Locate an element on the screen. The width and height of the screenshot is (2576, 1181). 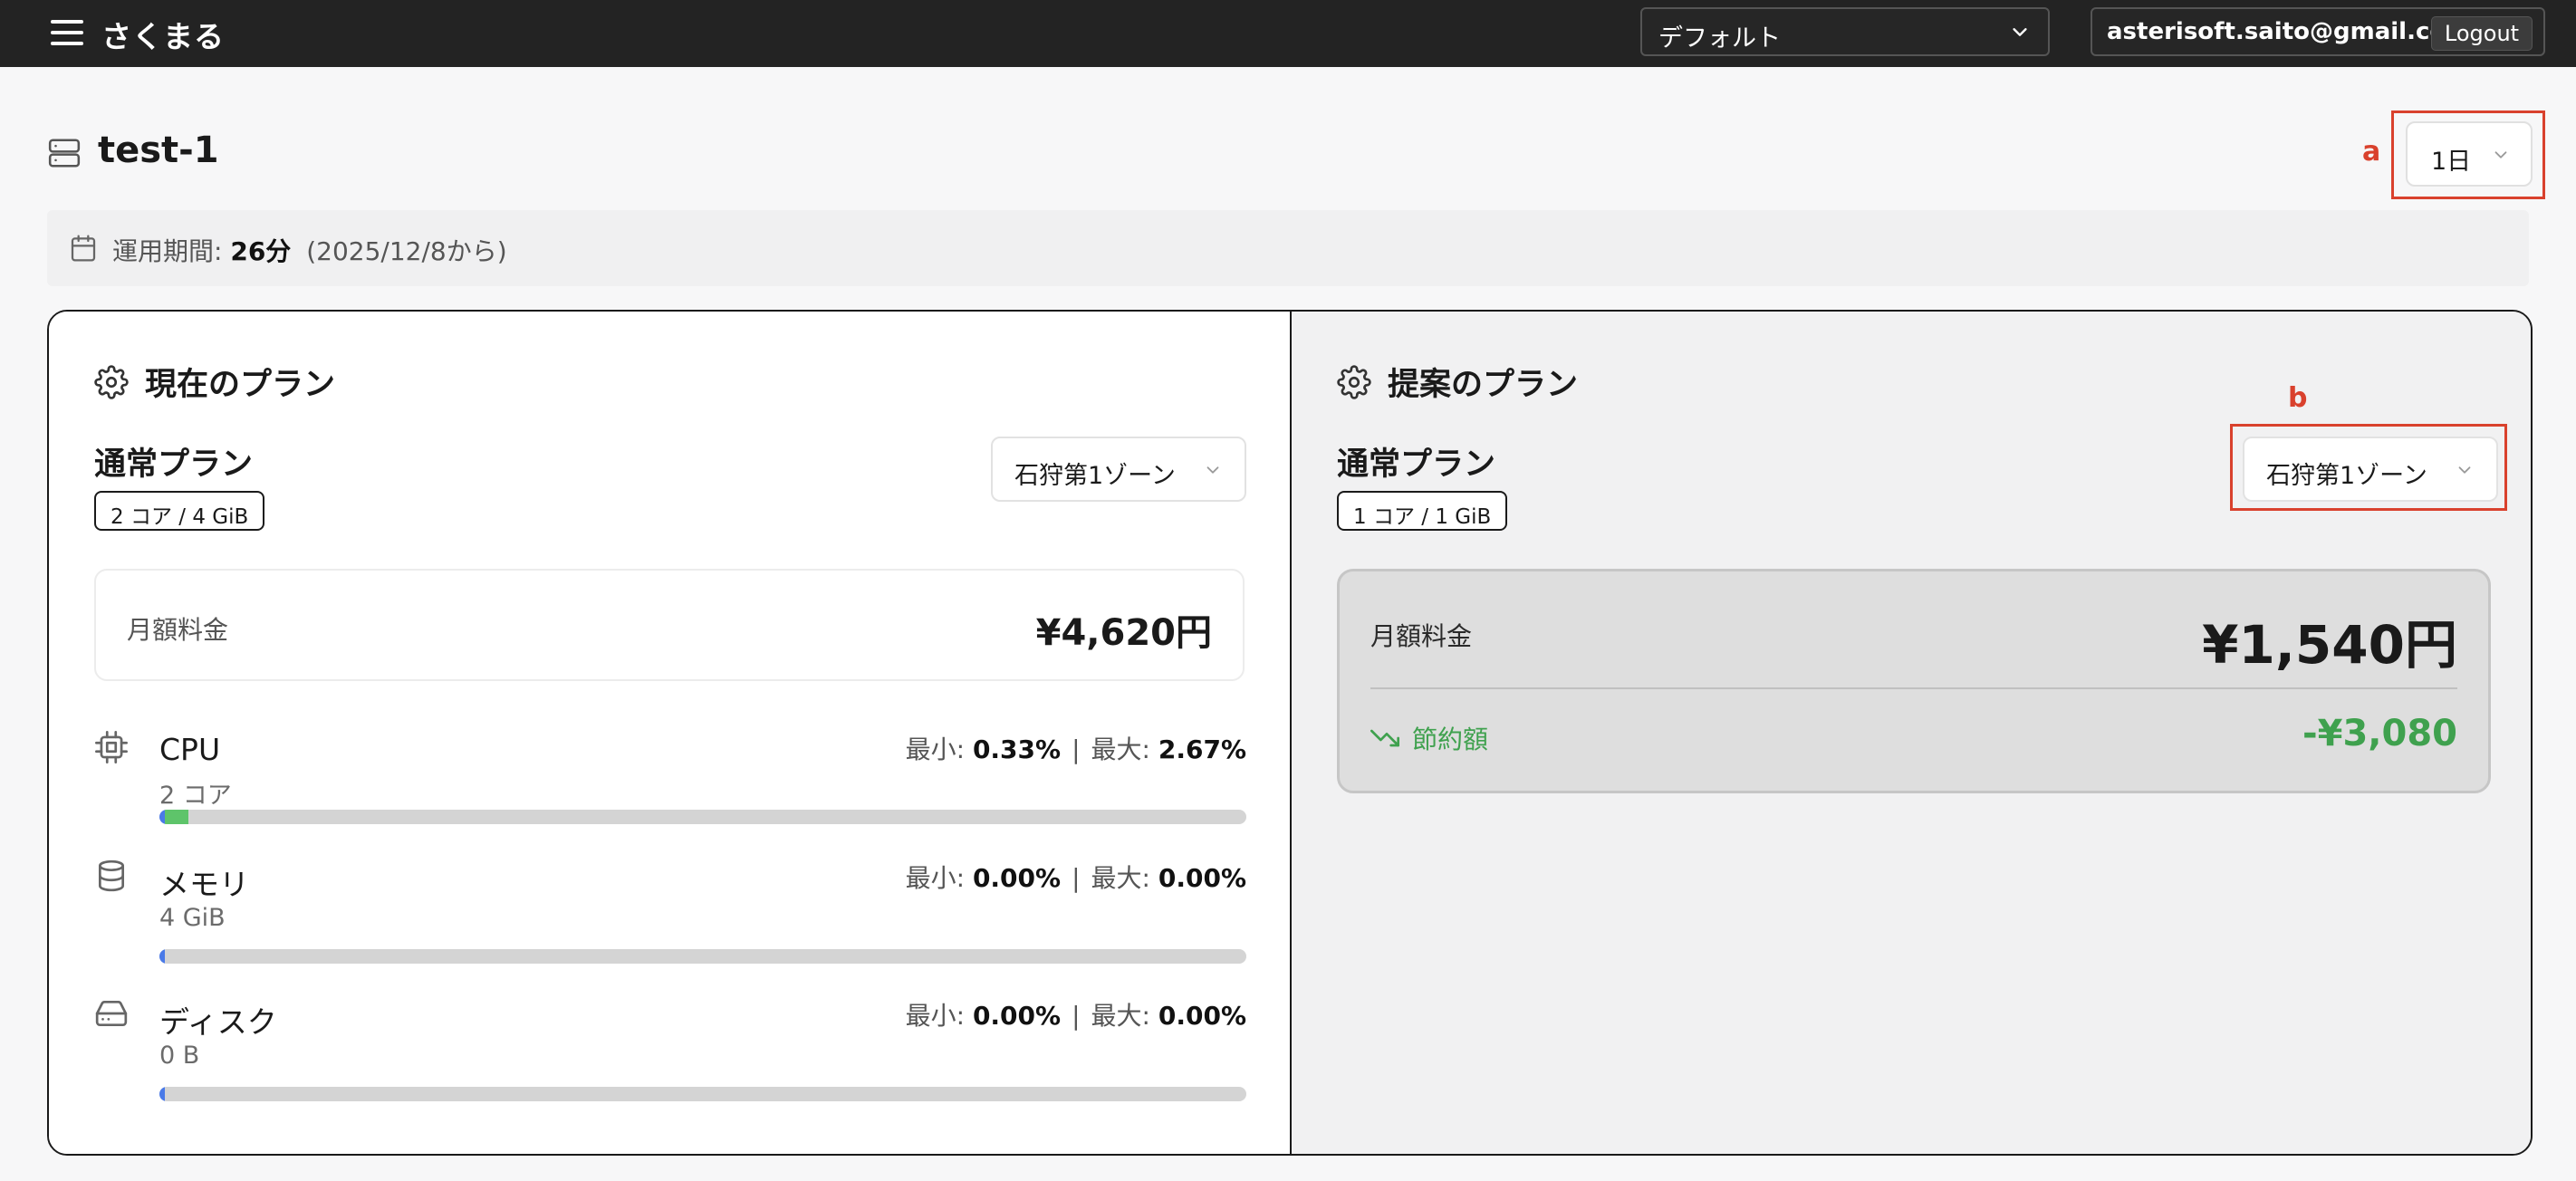
proposed-zone-select: 石狩第1ゾーン is located at coordinates (2370, 469).